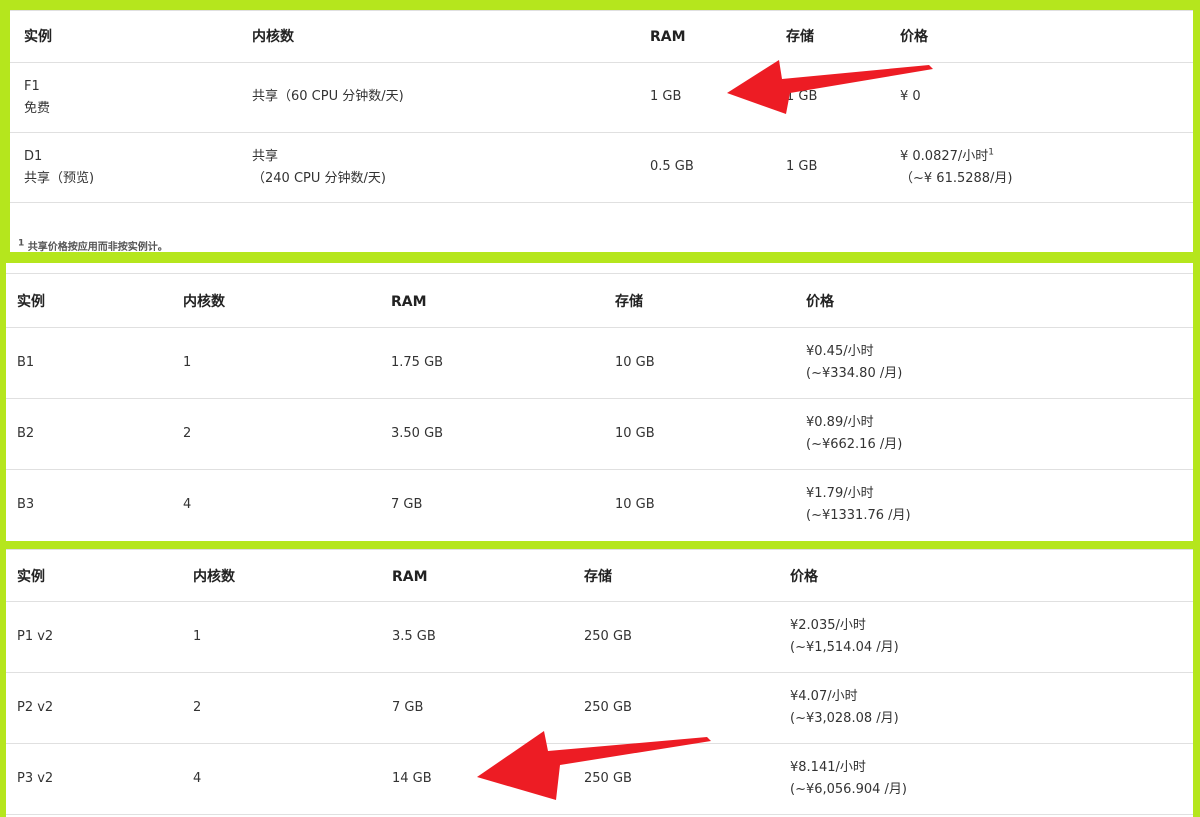 The width and height of the screenshot is (1200, 817). Describe the element at coordinates (840, 422) in the screenshot. I see `price-hourly: ¥0.89/小时` at that location.